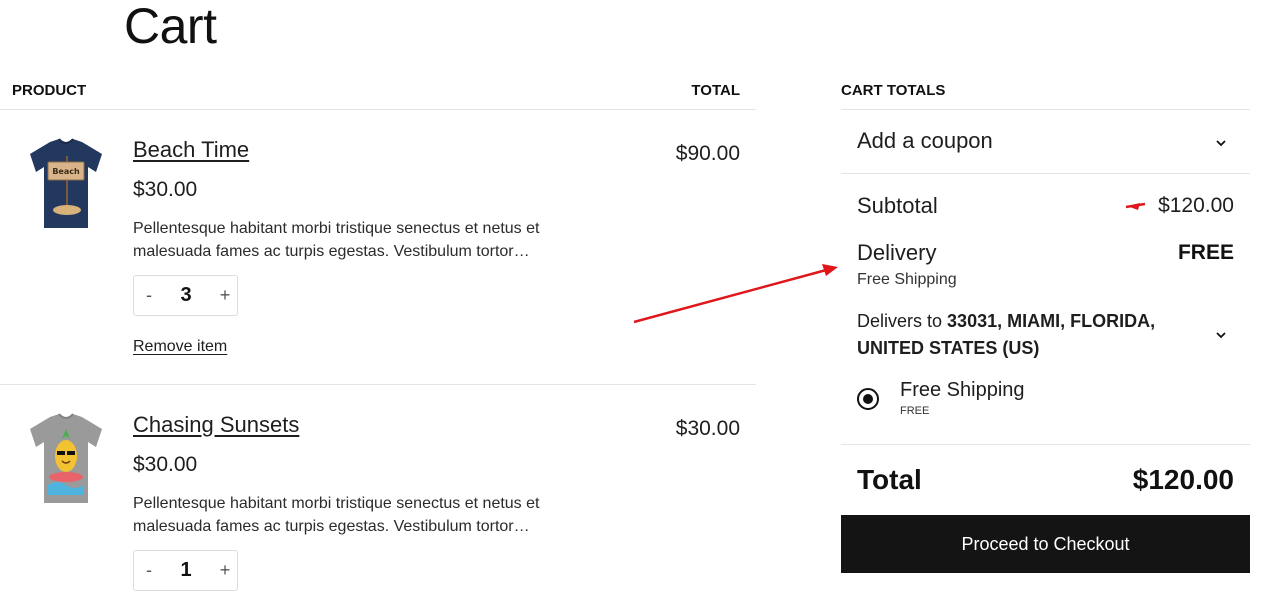 The width and height of the screenshot is (1263, 595). Describe the element at coordinates (170, 27) in the screenshot. I see `page-title: Cart` at that location.